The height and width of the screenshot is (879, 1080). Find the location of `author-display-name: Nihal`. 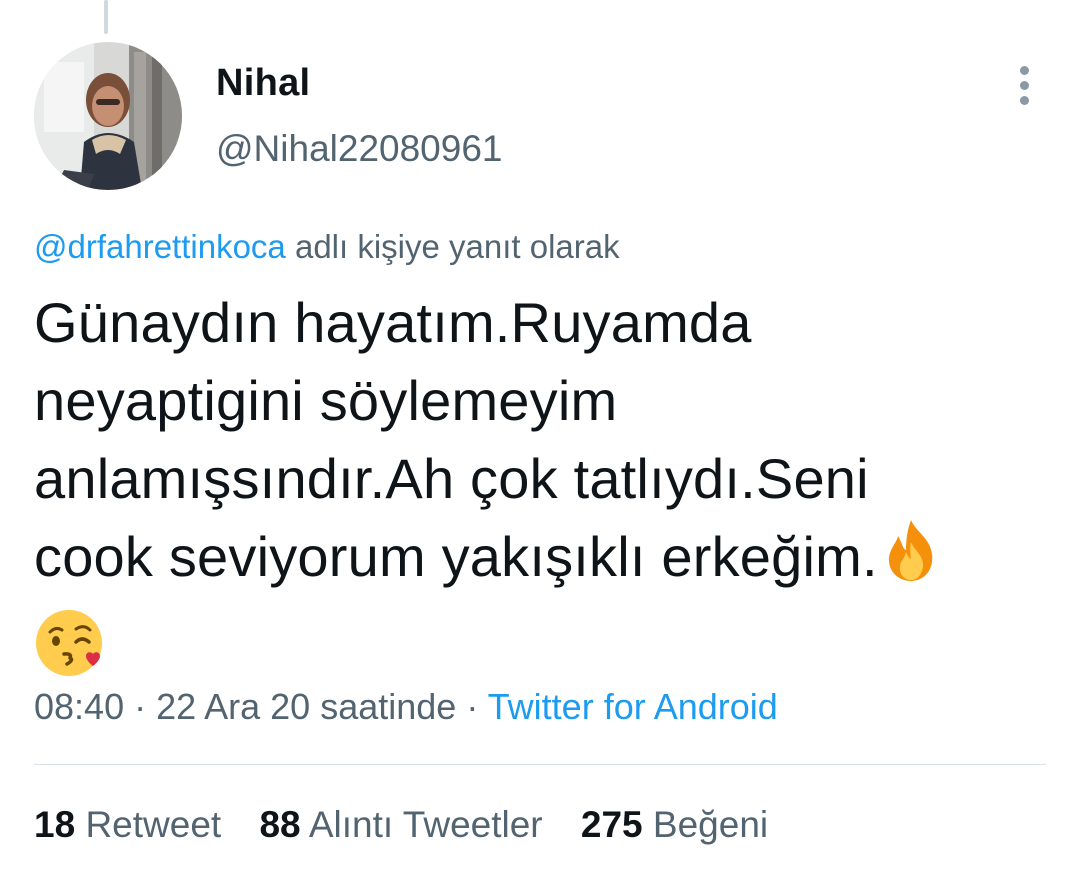

author-display-name: Nihal is located at coordinates (263, 83).